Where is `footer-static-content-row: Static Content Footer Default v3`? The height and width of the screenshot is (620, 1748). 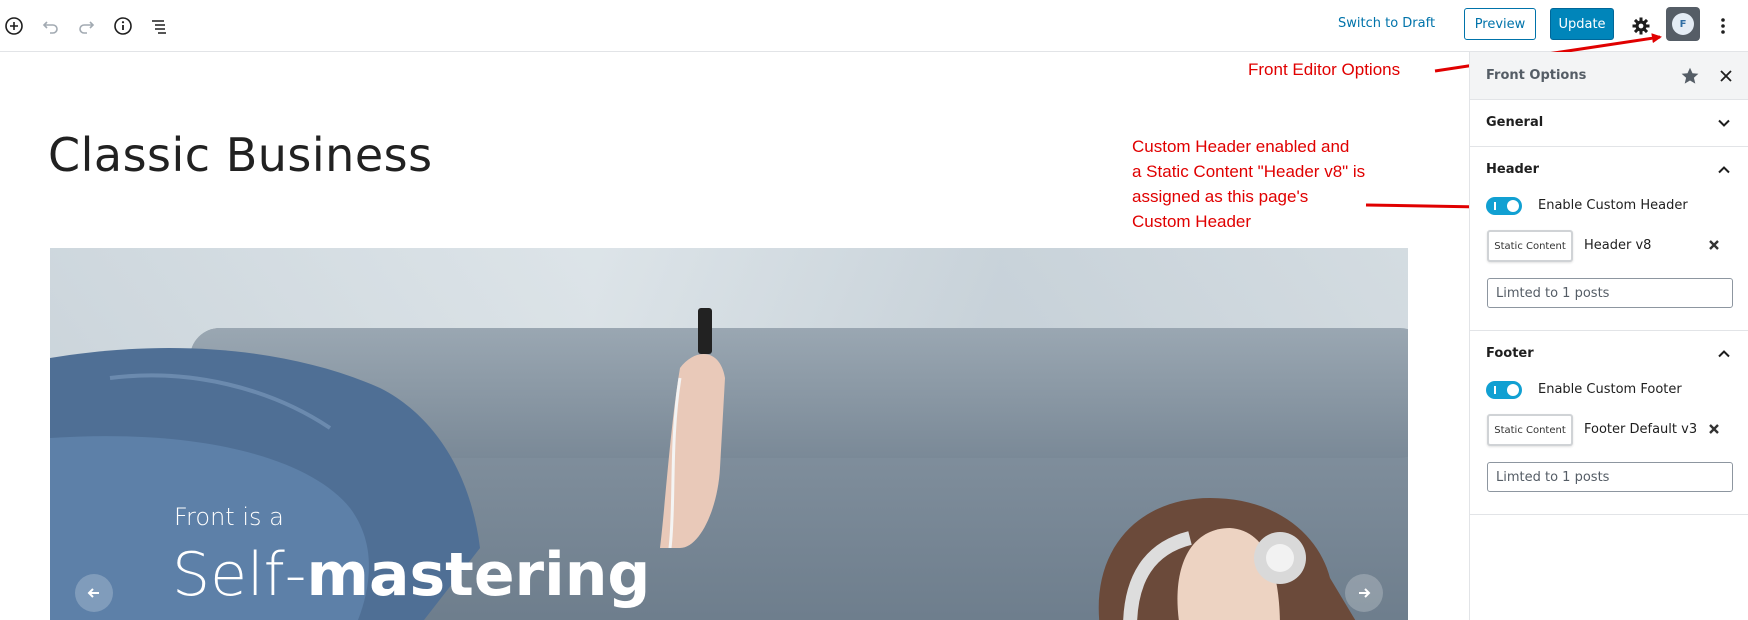 footer-static-content-row: Static Content Footer Default v3 is located at coordinates (1609, 428).